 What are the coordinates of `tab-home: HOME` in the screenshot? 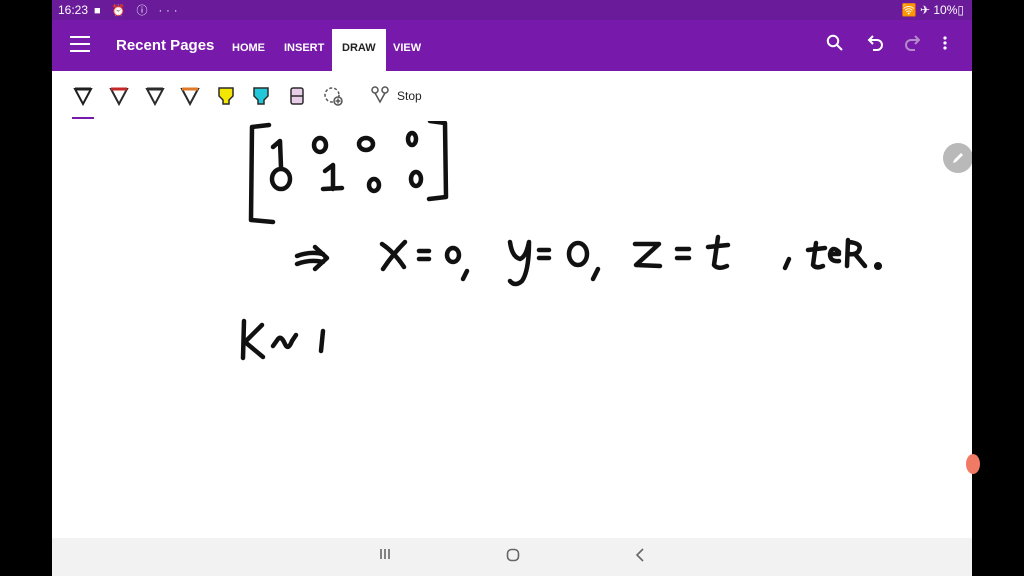 It's located at (248, 53).